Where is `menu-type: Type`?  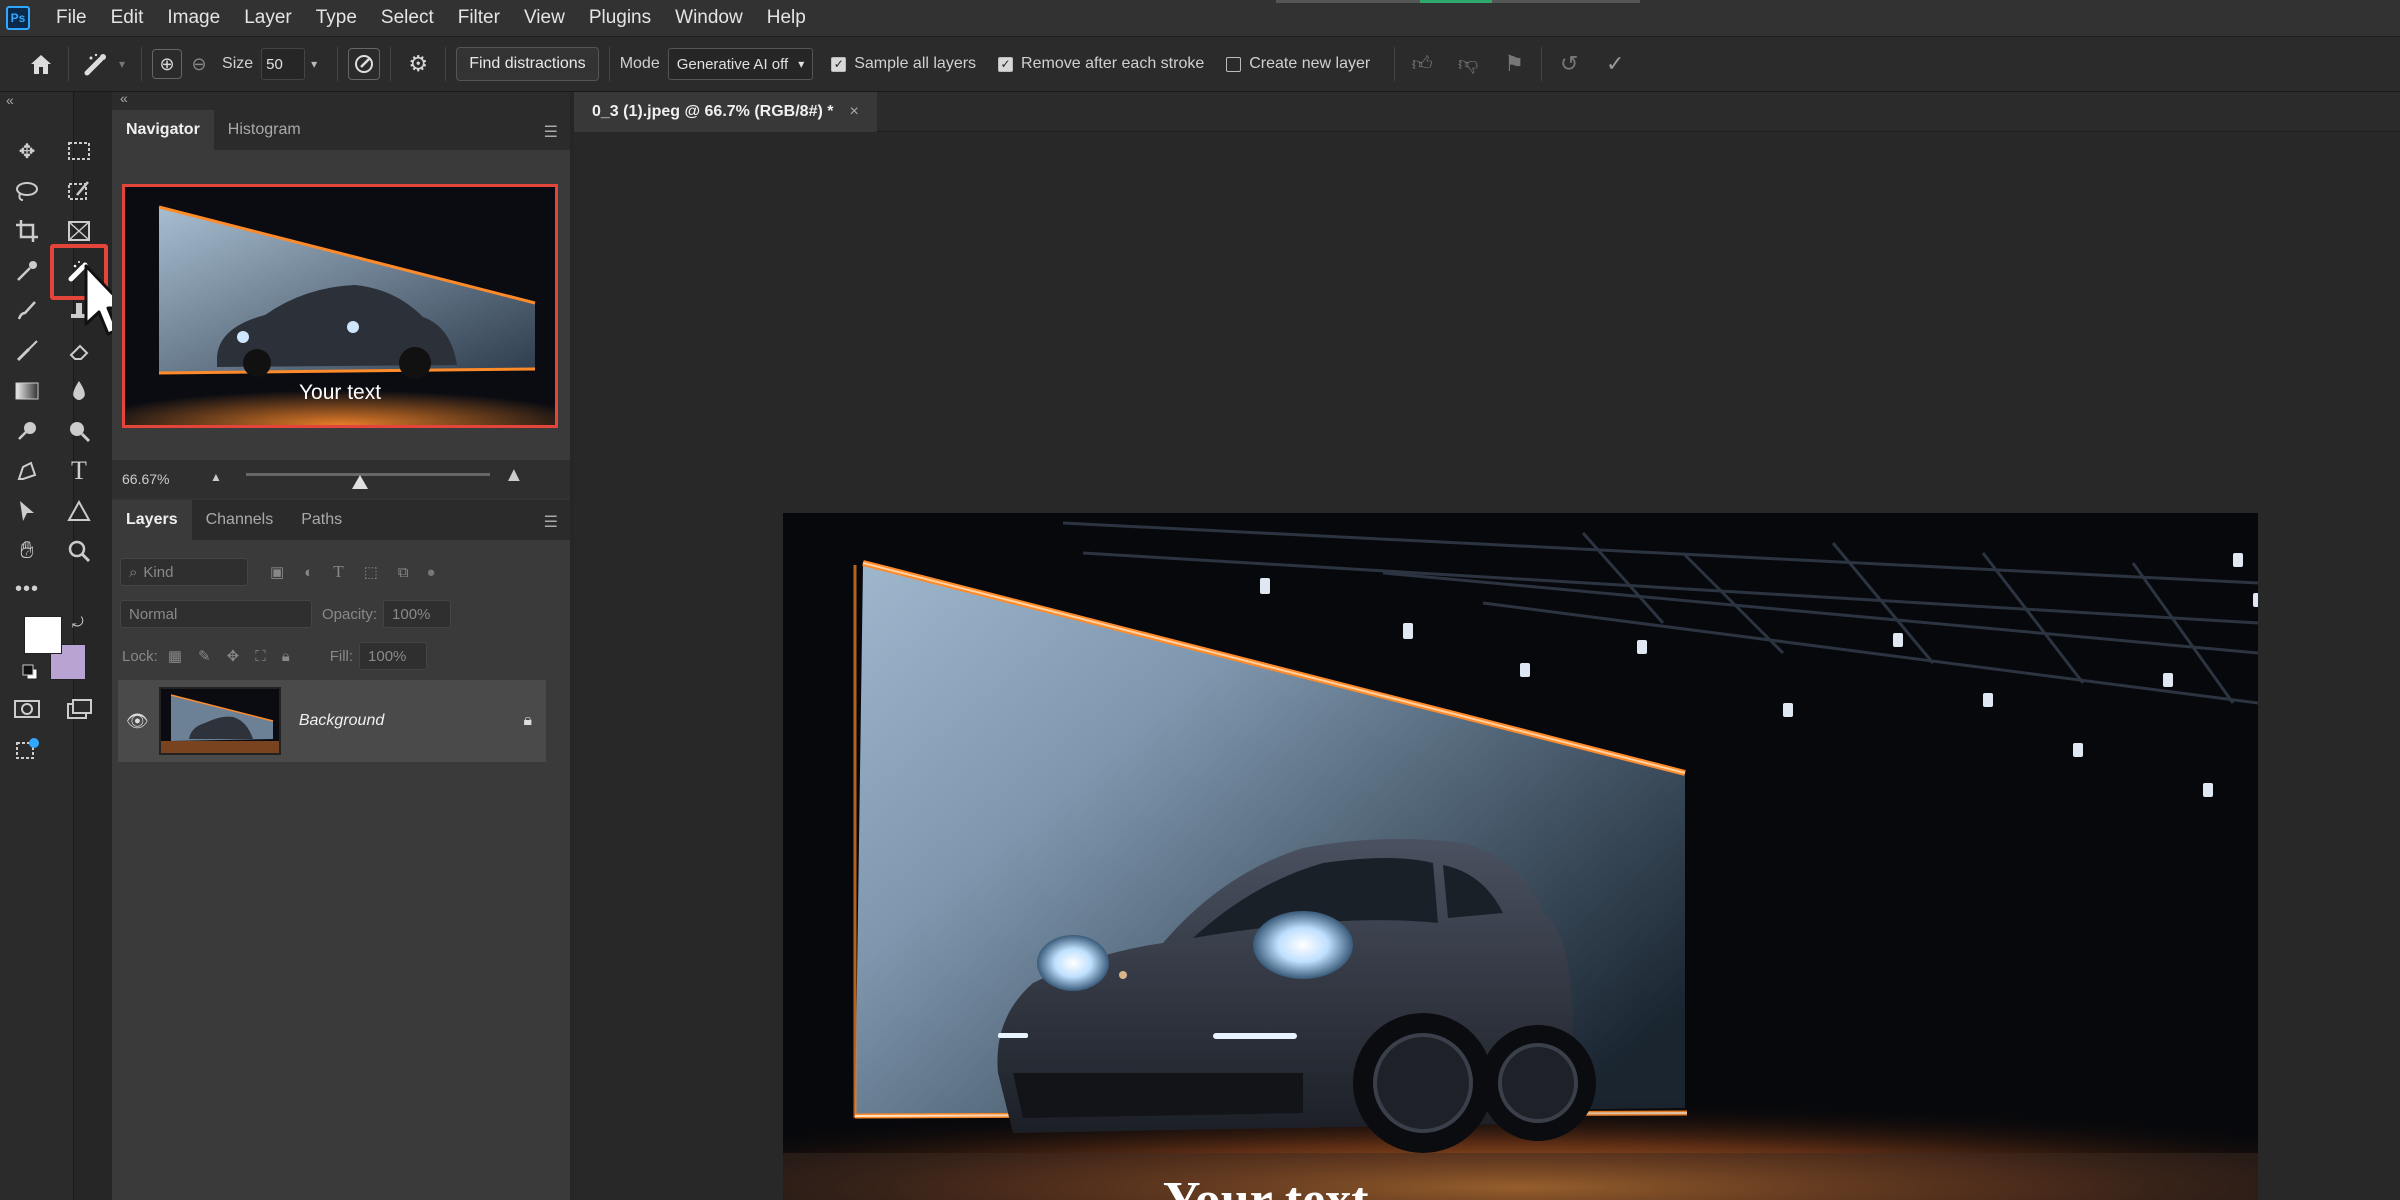 menu-type: Type is located at coordinates (336, 18).